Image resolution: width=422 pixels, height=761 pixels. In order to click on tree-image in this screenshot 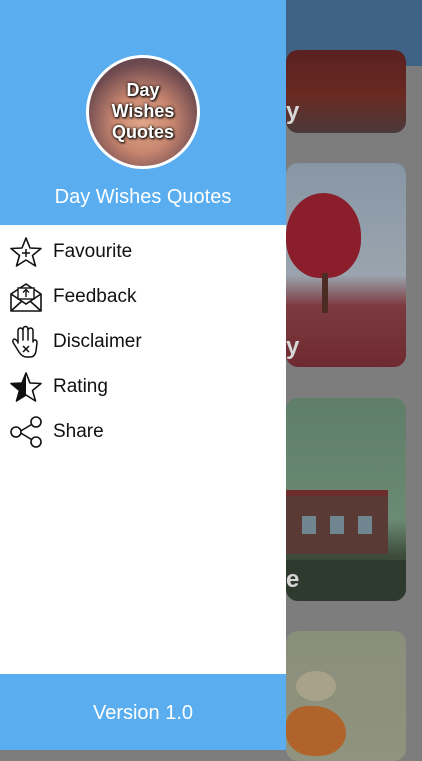, I will do `click(323, 235)`.